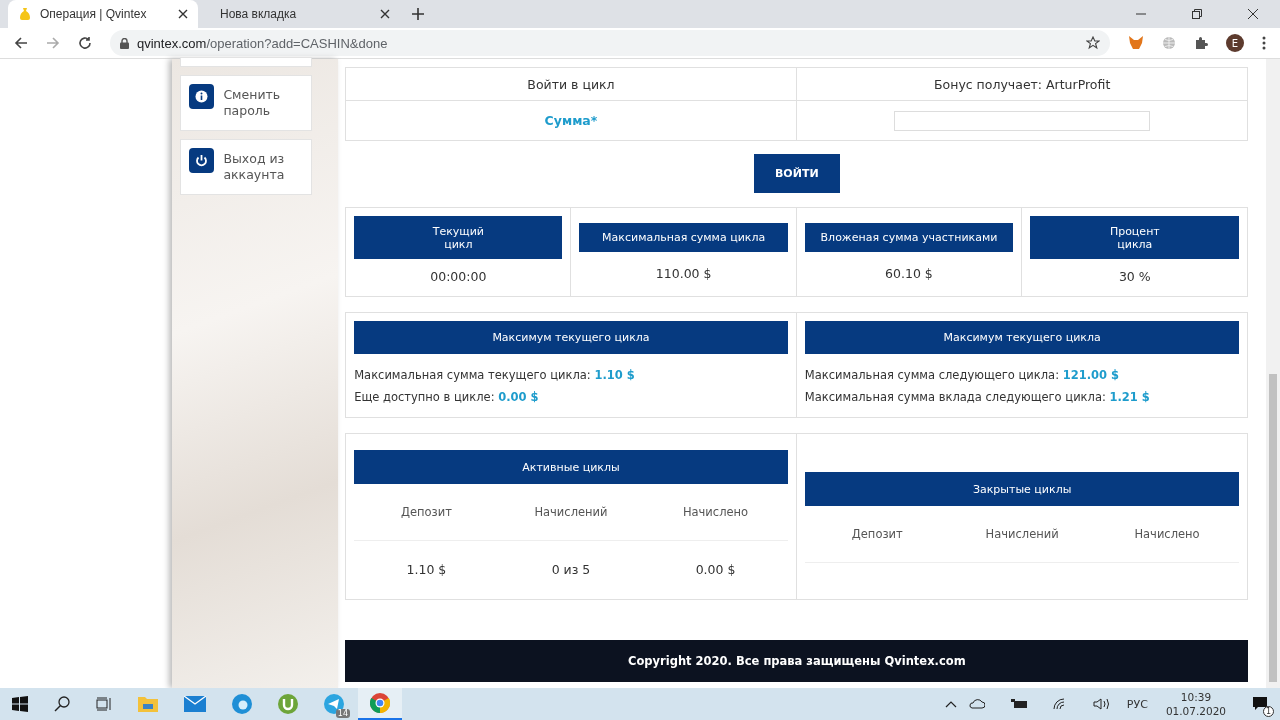 The height and width of the screenshot is (720, 1280). Describe the element at coordinates (1022, 84) in the screenshot. I see `table-cell: Бонус получает: ArturProfit` at that location.